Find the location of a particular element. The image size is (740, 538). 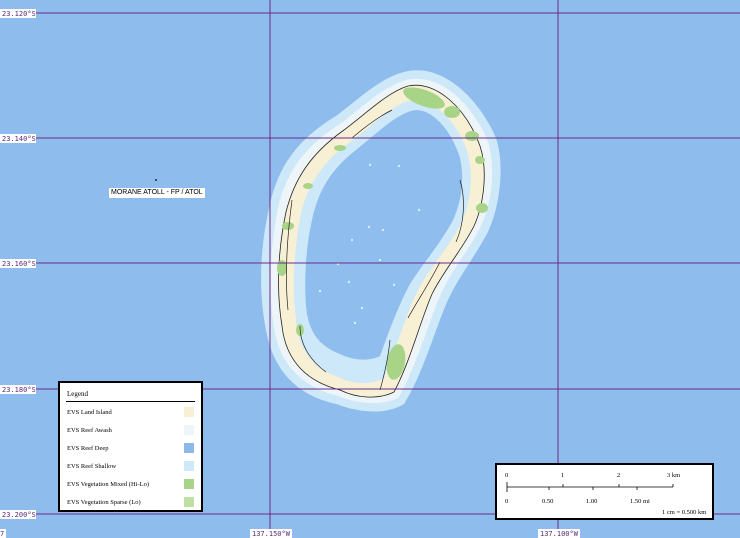

scale-km-tick-0: 0 is located at coordinates (506, 475).